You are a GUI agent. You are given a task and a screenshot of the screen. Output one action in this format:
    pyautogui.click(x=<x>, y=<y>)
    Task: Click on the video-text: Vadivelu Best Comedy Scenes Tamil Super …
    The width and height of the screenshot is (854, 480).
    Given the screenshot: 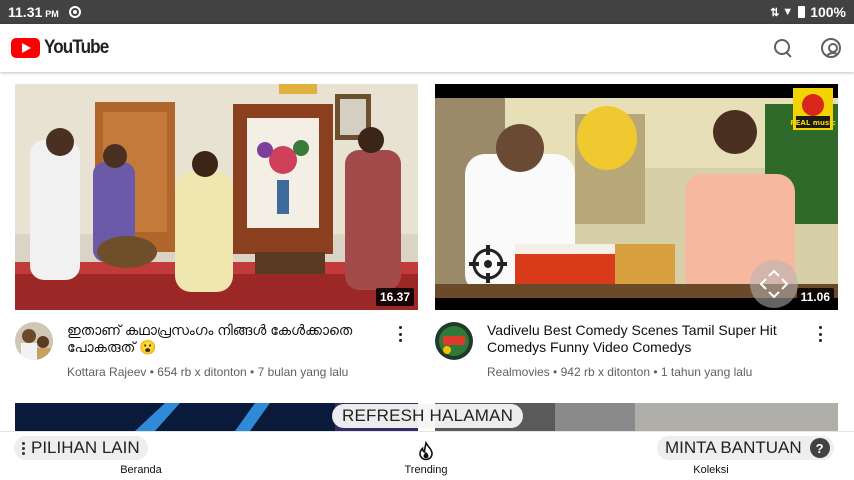 What is the action you would take?
    pyautogui.click(x=642, y=350)
    